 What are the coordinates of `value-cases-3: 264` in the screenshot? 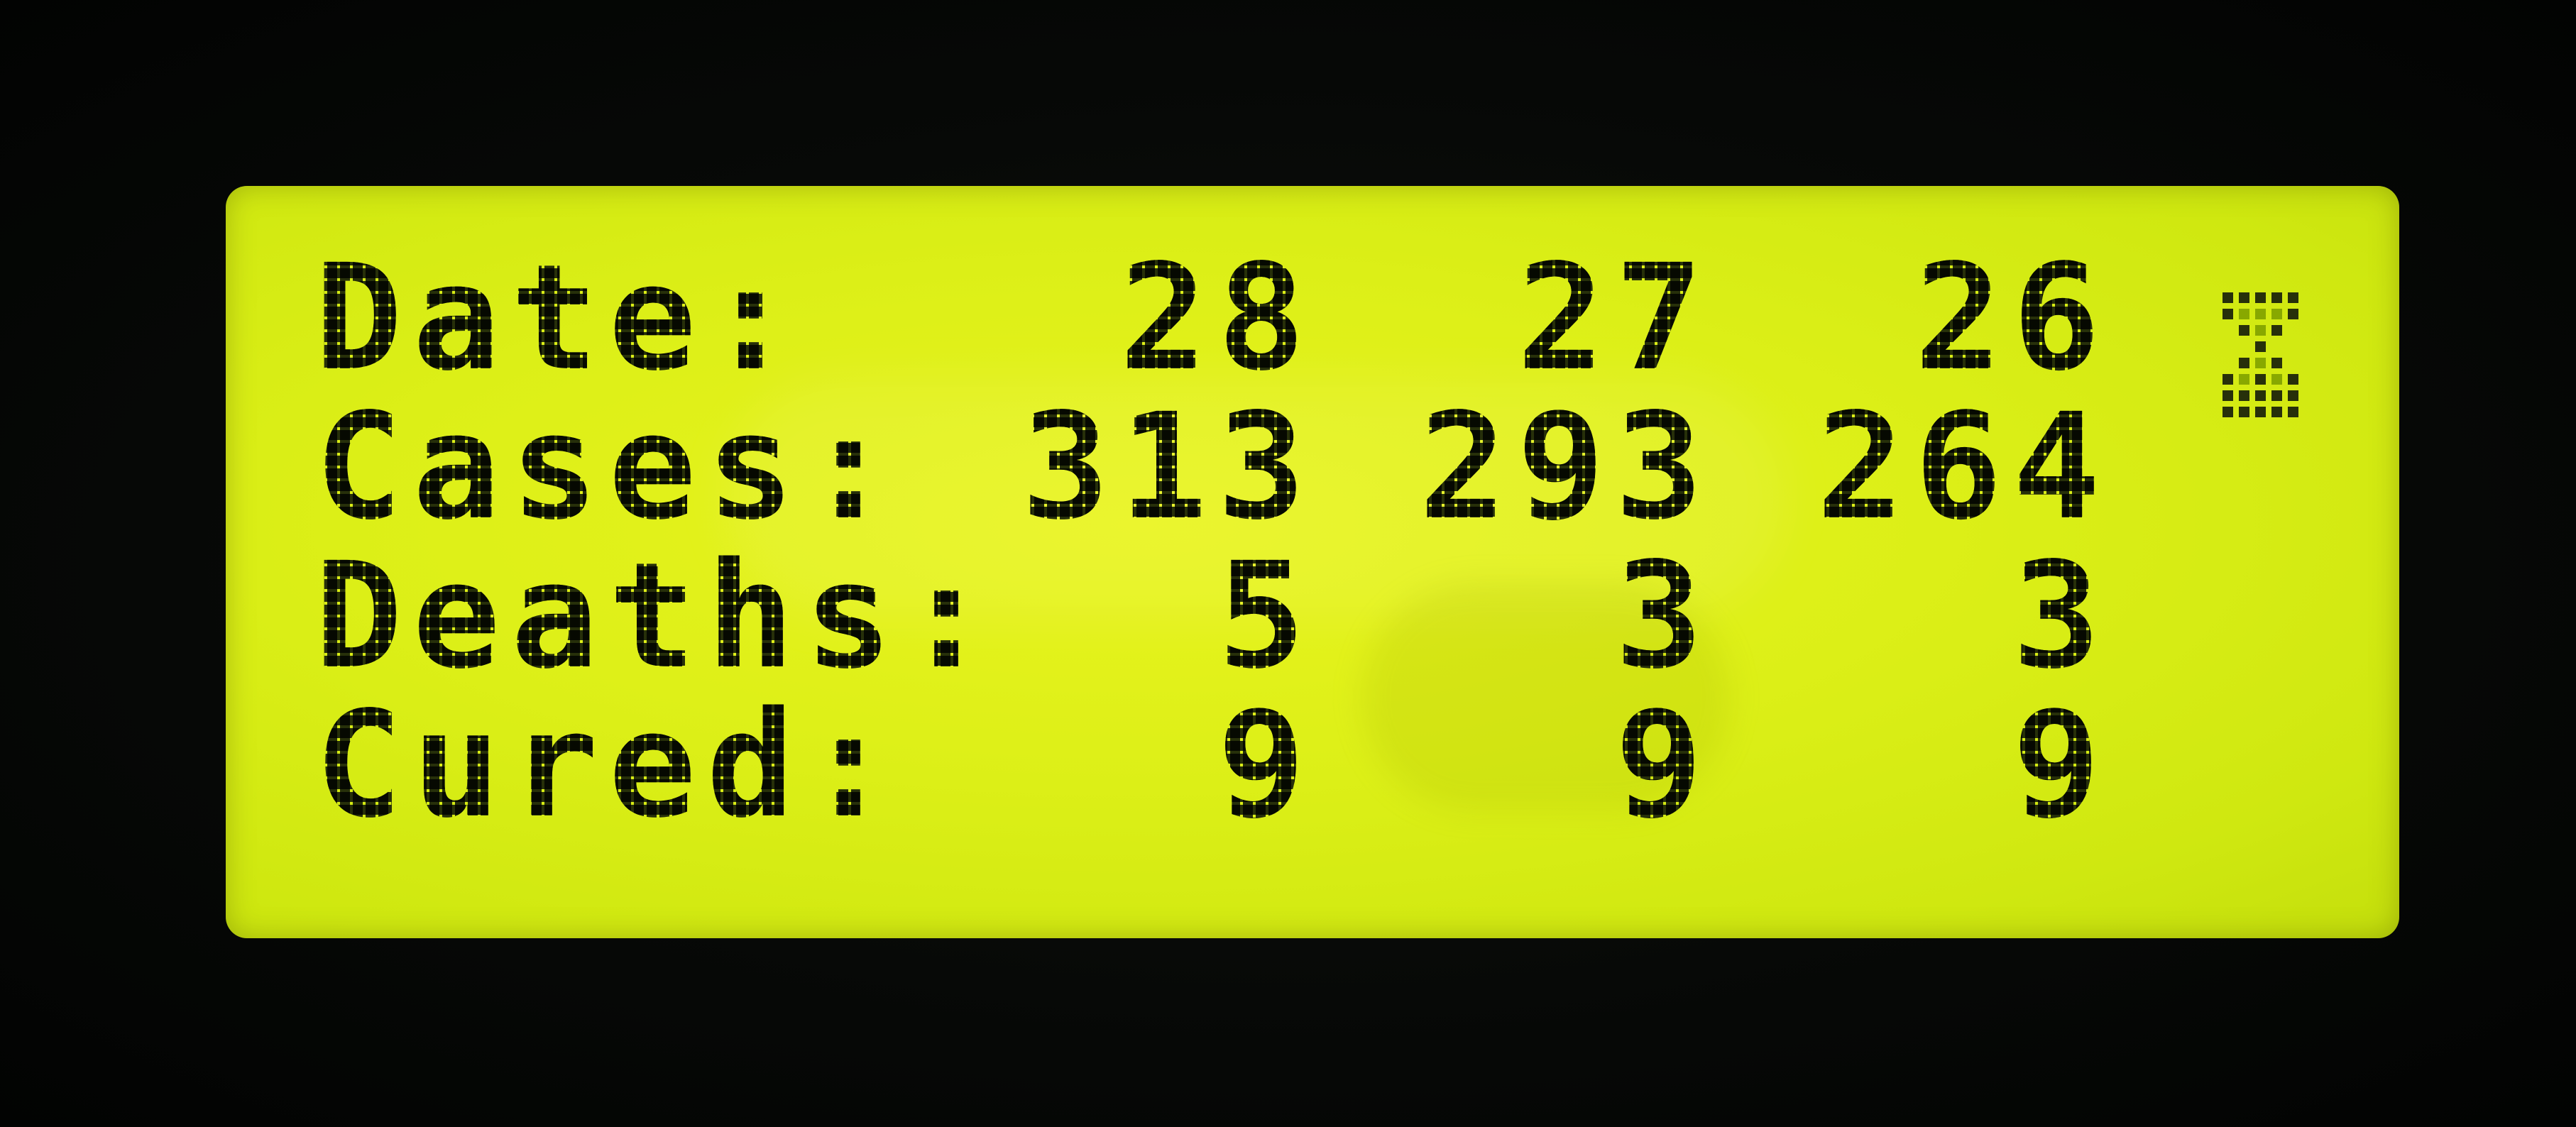 It's located at (1963, 467).